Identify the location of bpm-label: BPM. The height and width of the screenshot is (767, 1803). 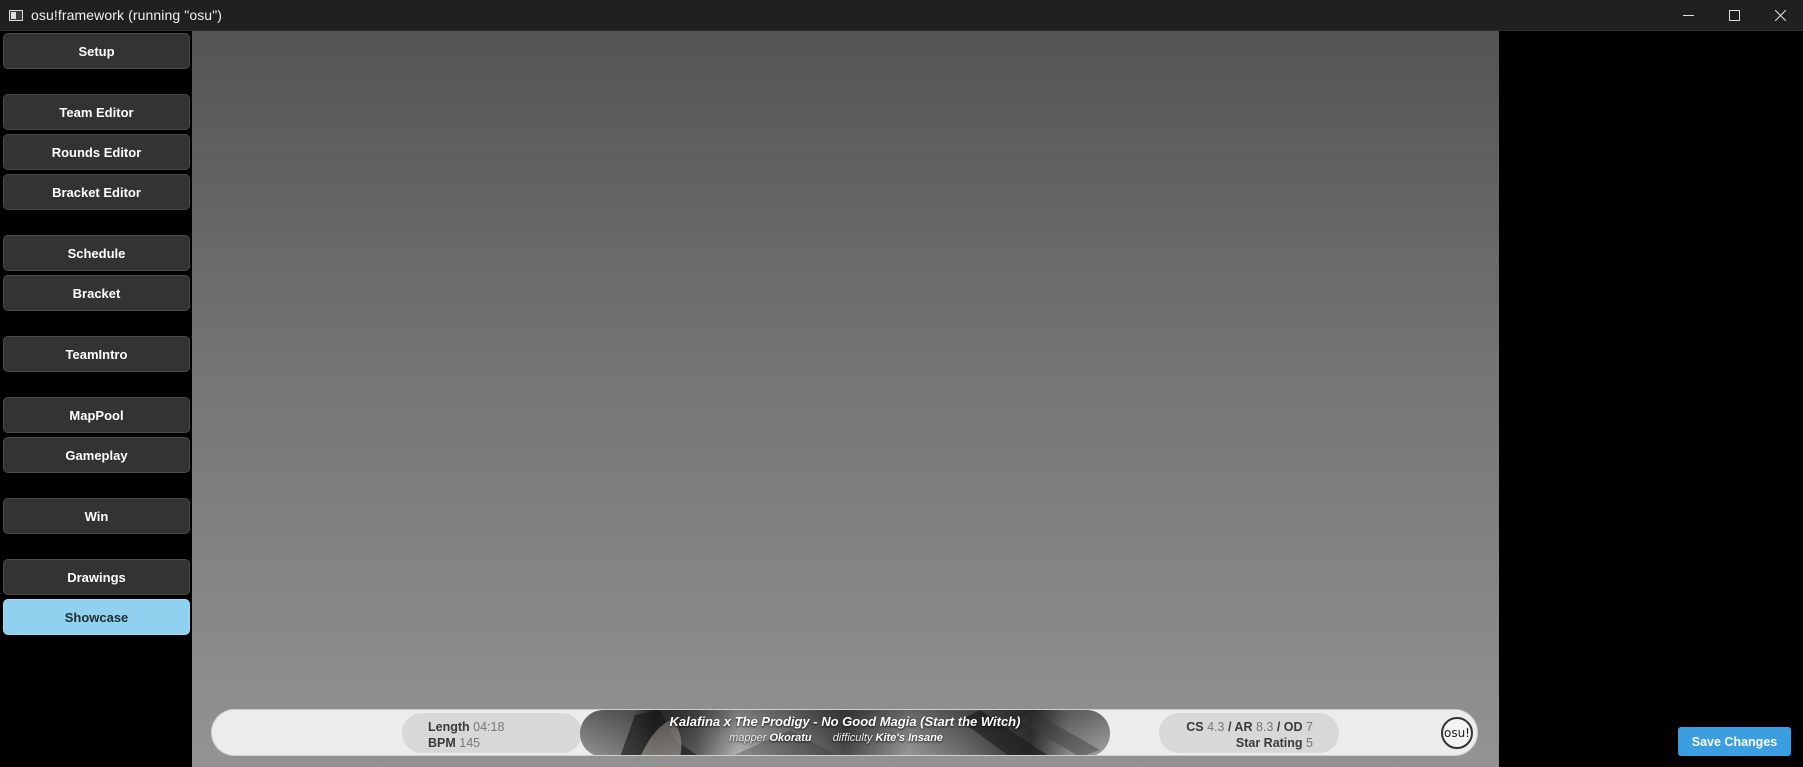
(442, 743).